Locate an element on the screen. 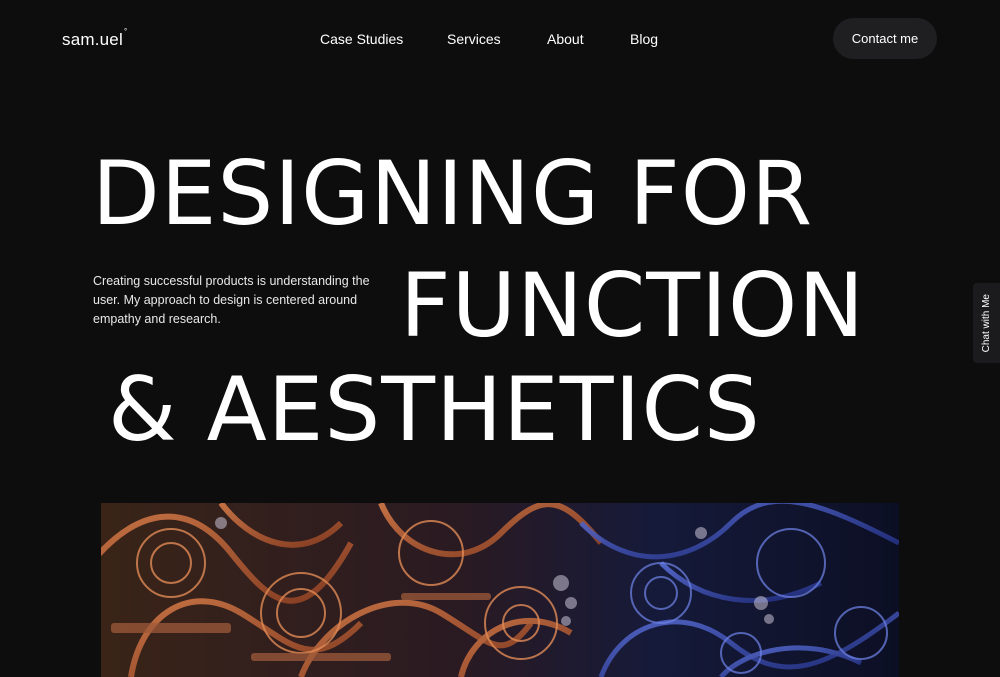 This screenshot has height=677, width=1000. chat-tab-label: Chat with Me is located at coordinates (986, 323).